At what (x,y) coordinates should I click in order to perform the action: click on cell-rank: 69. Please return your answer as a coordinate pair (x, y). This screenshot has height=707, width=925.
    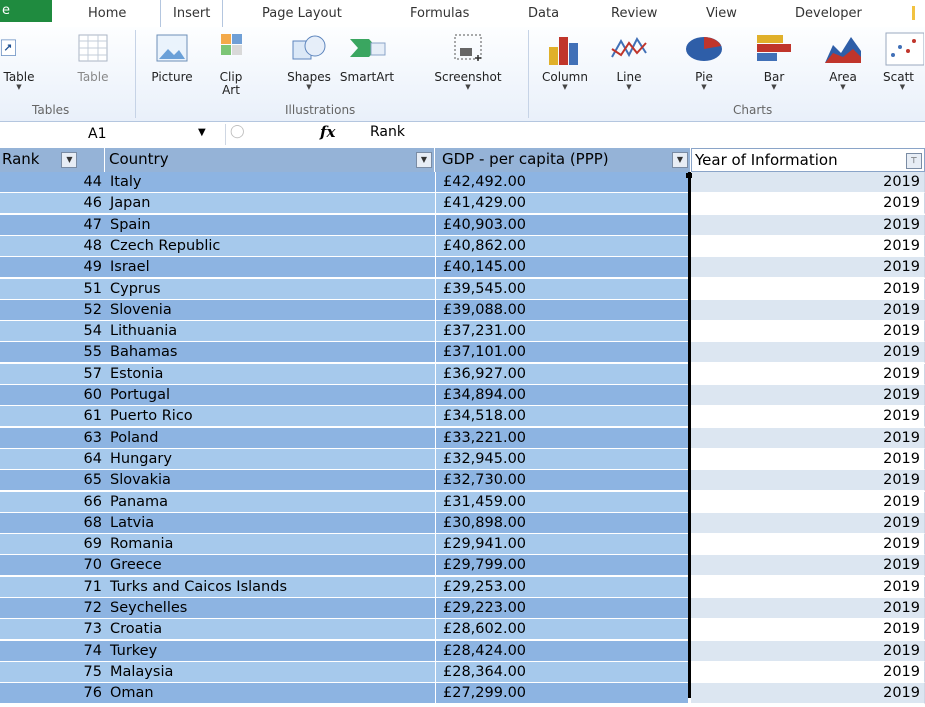
    Looking at the image, I should click on (53, 545).